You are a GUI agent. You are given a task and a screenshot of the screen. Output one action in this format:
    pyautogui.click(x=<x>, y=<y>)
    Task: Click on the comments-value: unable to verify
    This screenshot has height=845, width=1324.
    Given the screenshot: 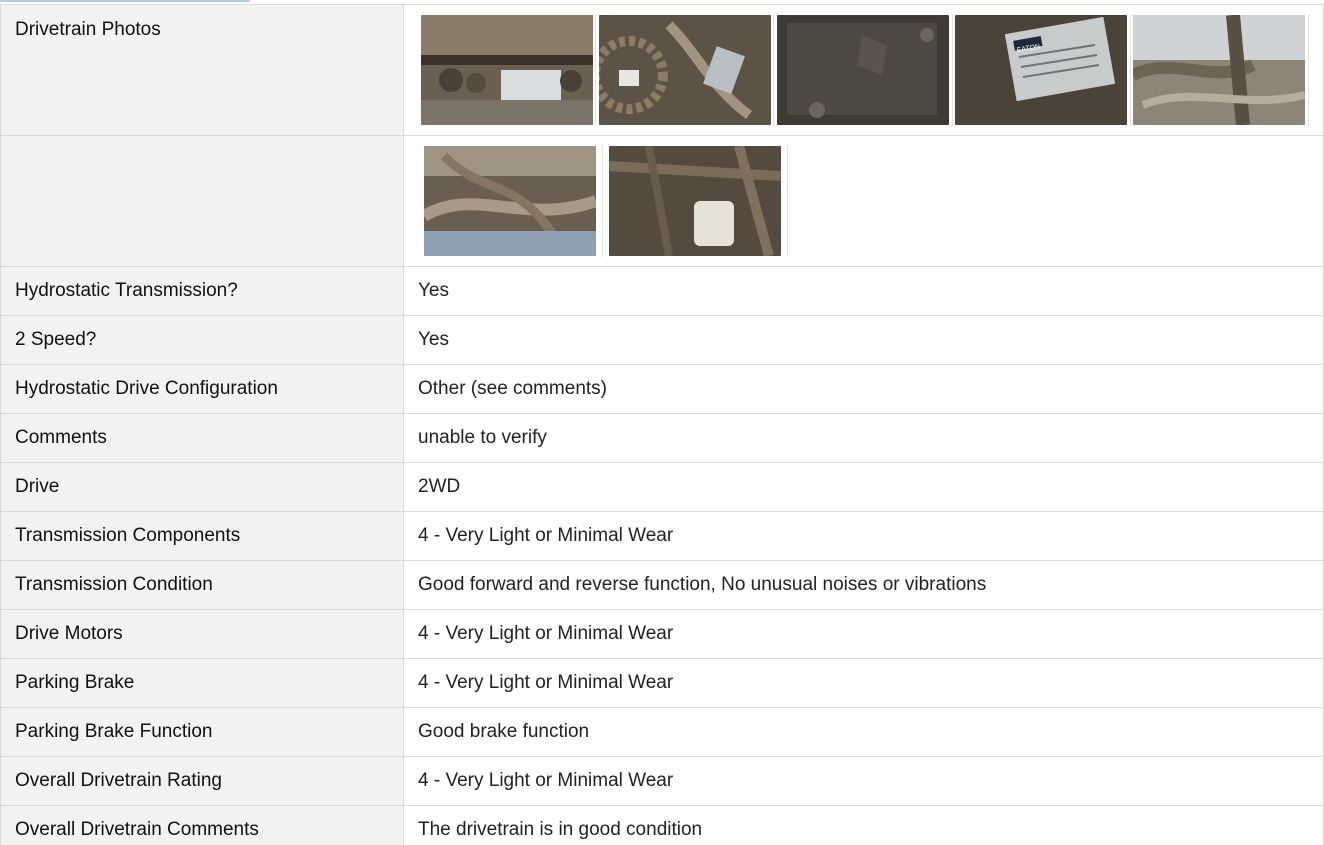 What is the action you would take?
    pyautogui.click(x=863, y=438)
    